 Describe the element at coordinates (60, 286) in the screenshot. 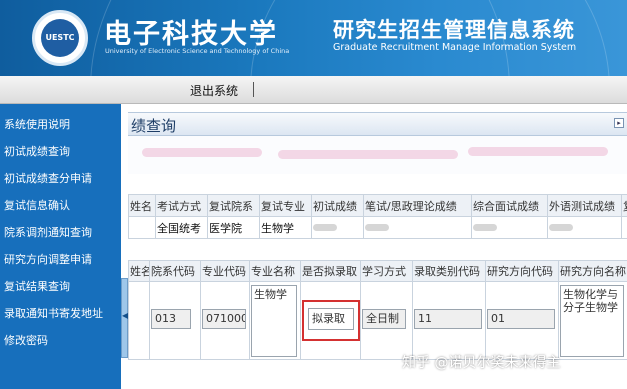

I see `sidebar-item-retest-result: 复试结果查询` at that location.